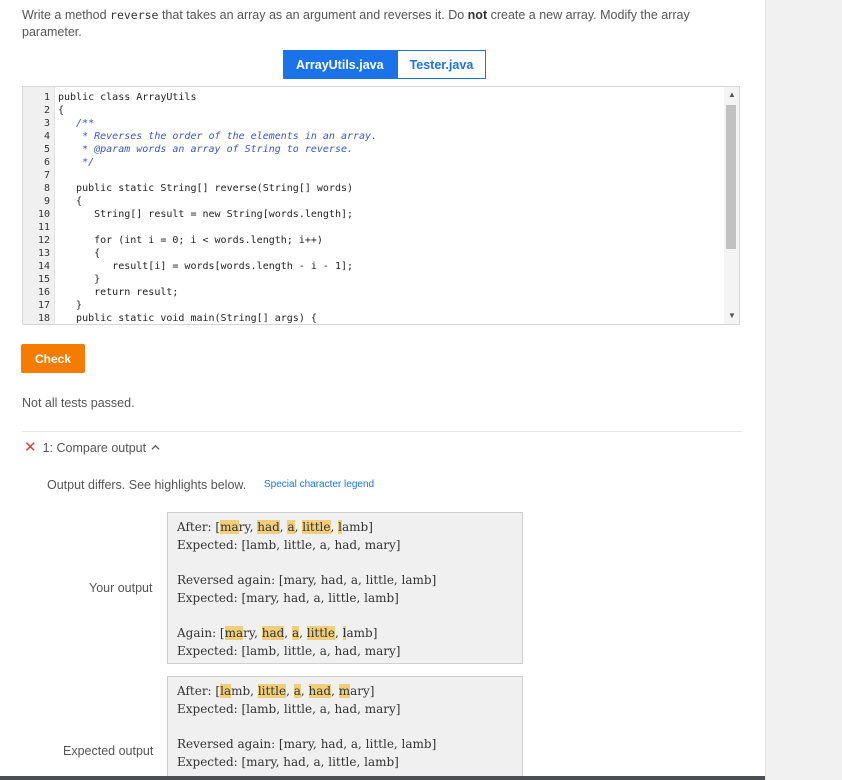 The height and width of the screenshot is (780, 842). I want to click on code-text: /**, so click(76, 123).